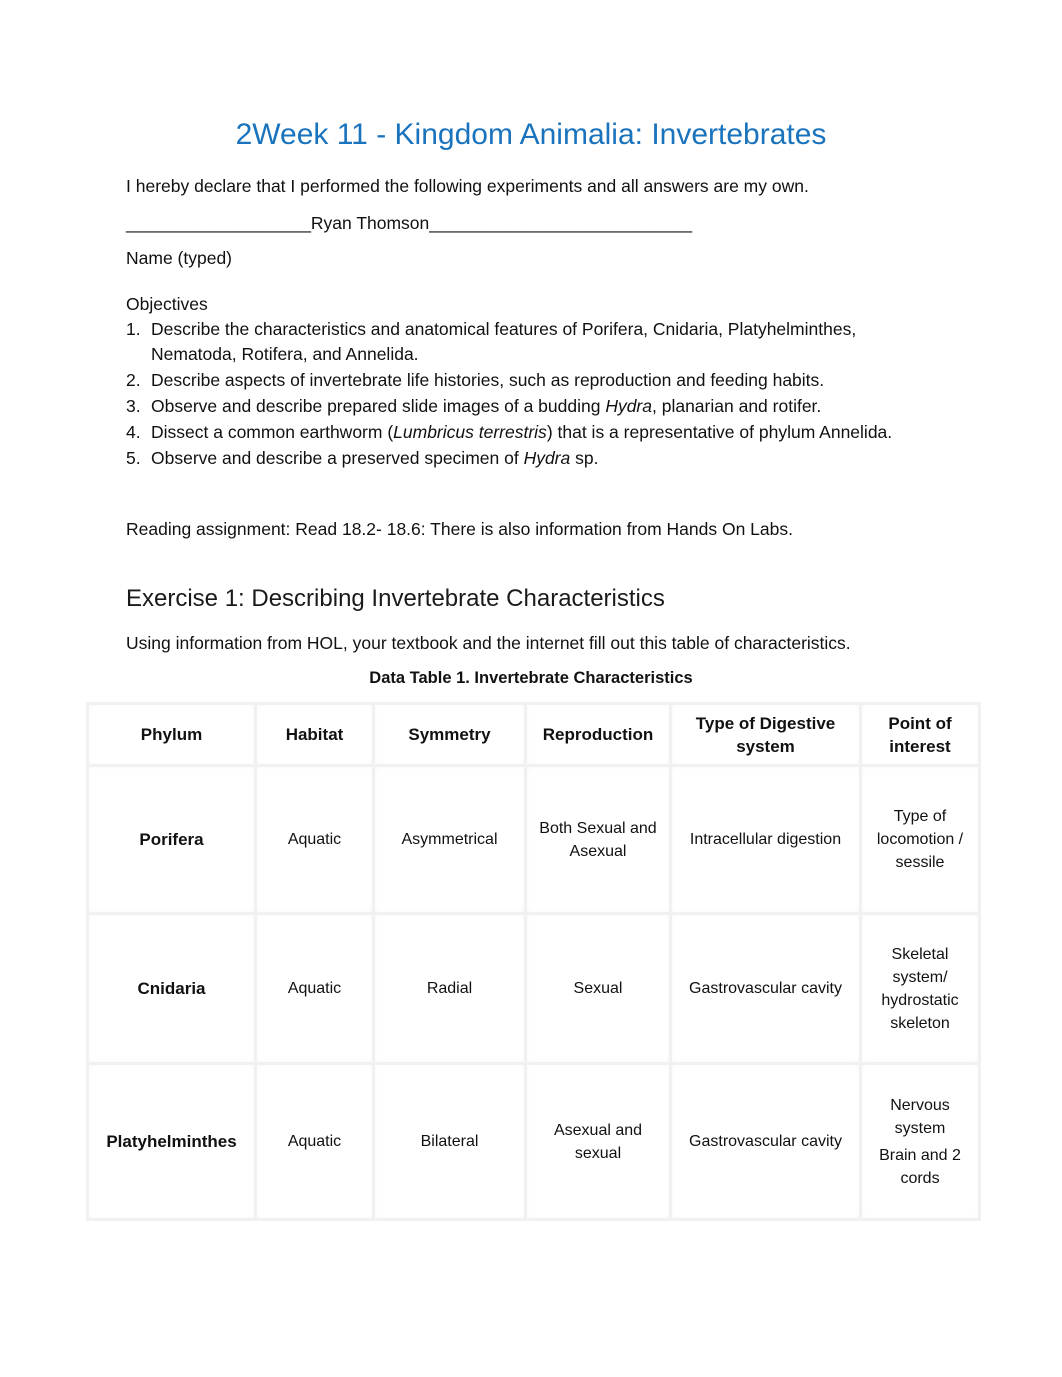 The height and width of the screenshot is (1377, 1062). Describe the element at coordinates (179, 258) in the screenshot. I see `name-label: Name (typed)` at that location.